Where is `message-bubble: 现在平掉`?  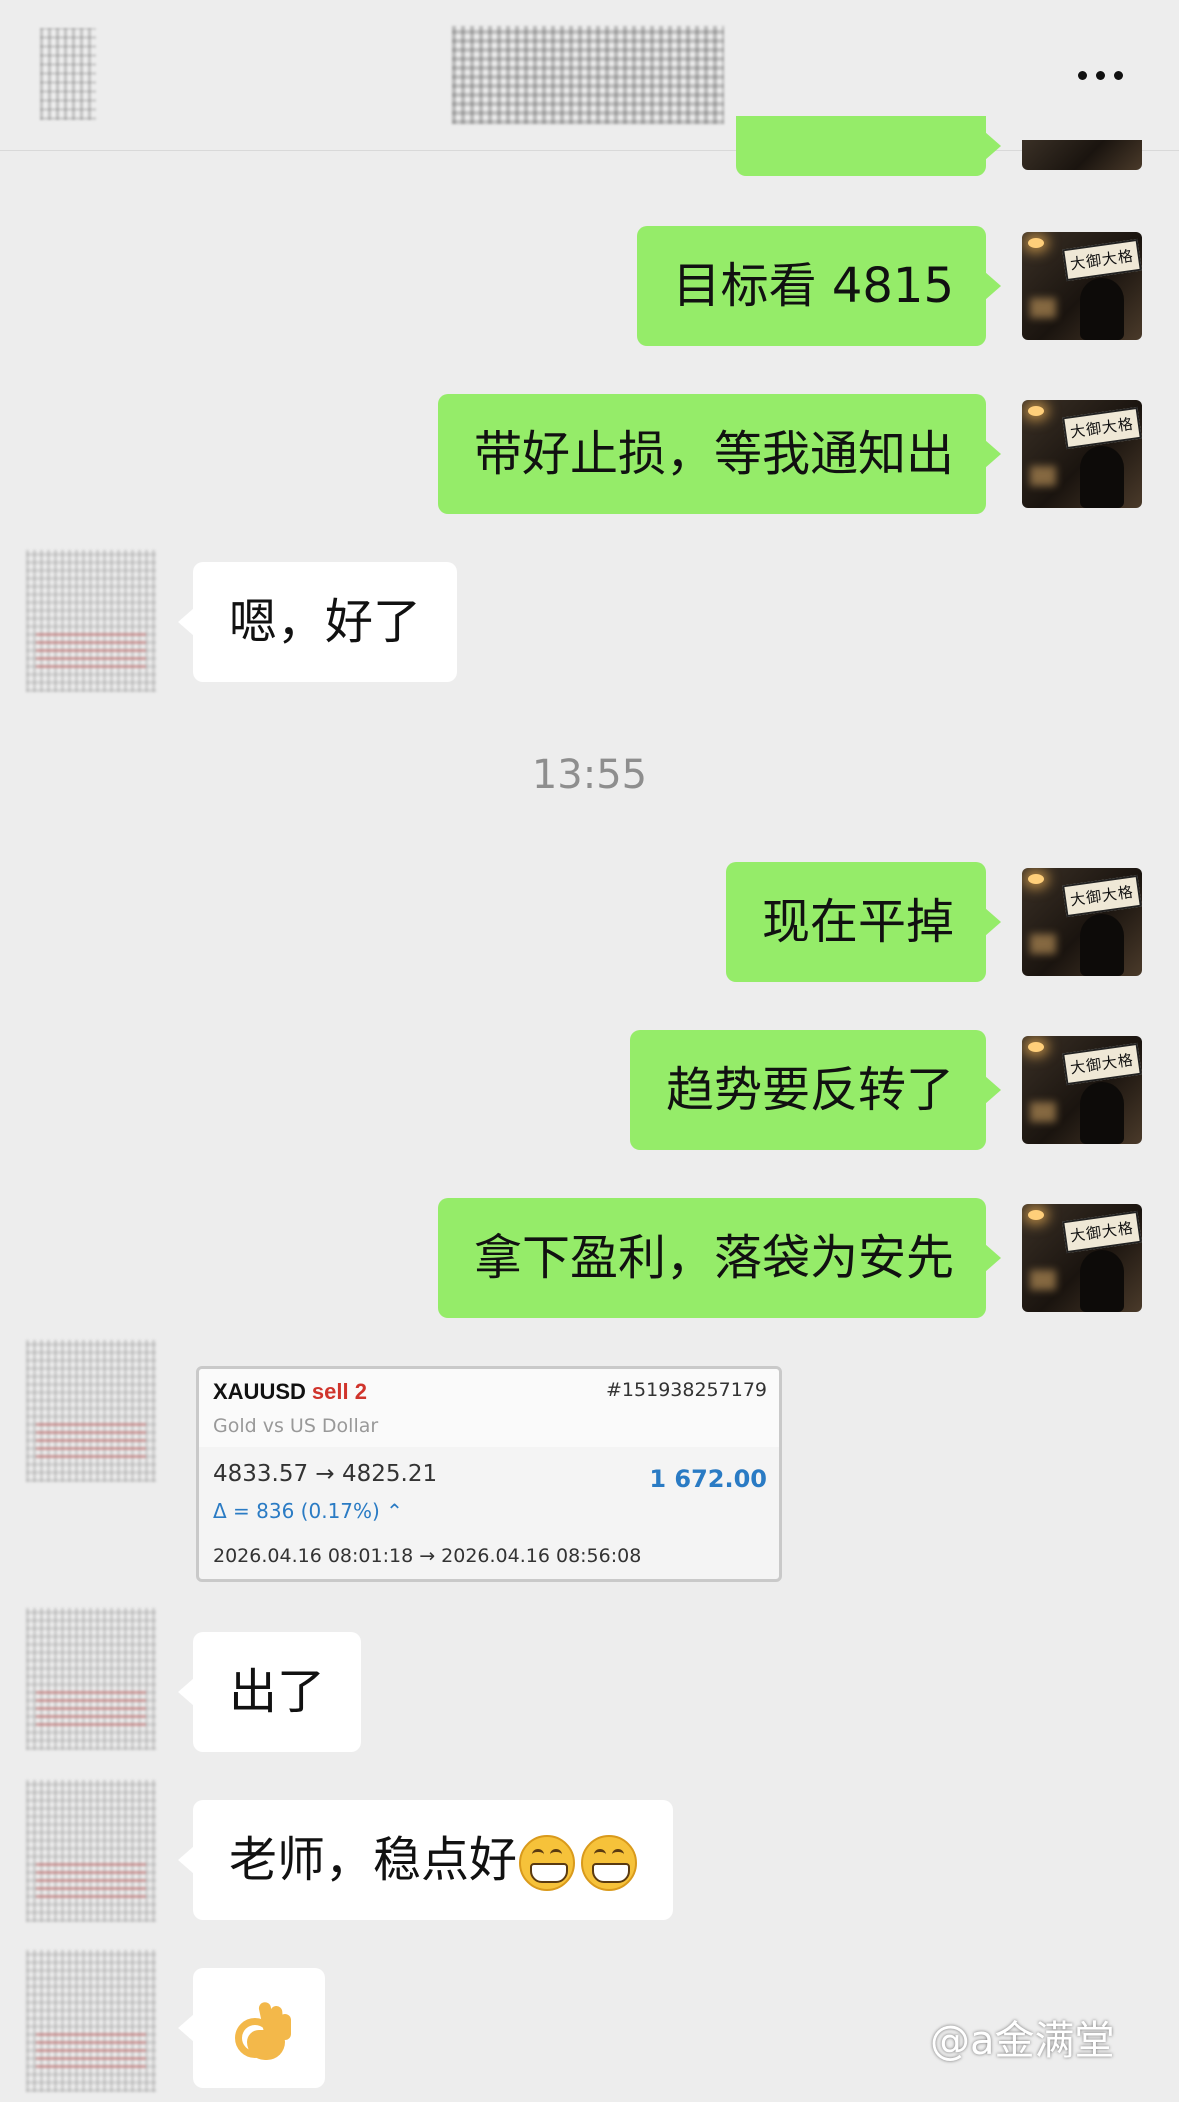
message-bubble: 现在平掉 is located at coordinates (863, 922).